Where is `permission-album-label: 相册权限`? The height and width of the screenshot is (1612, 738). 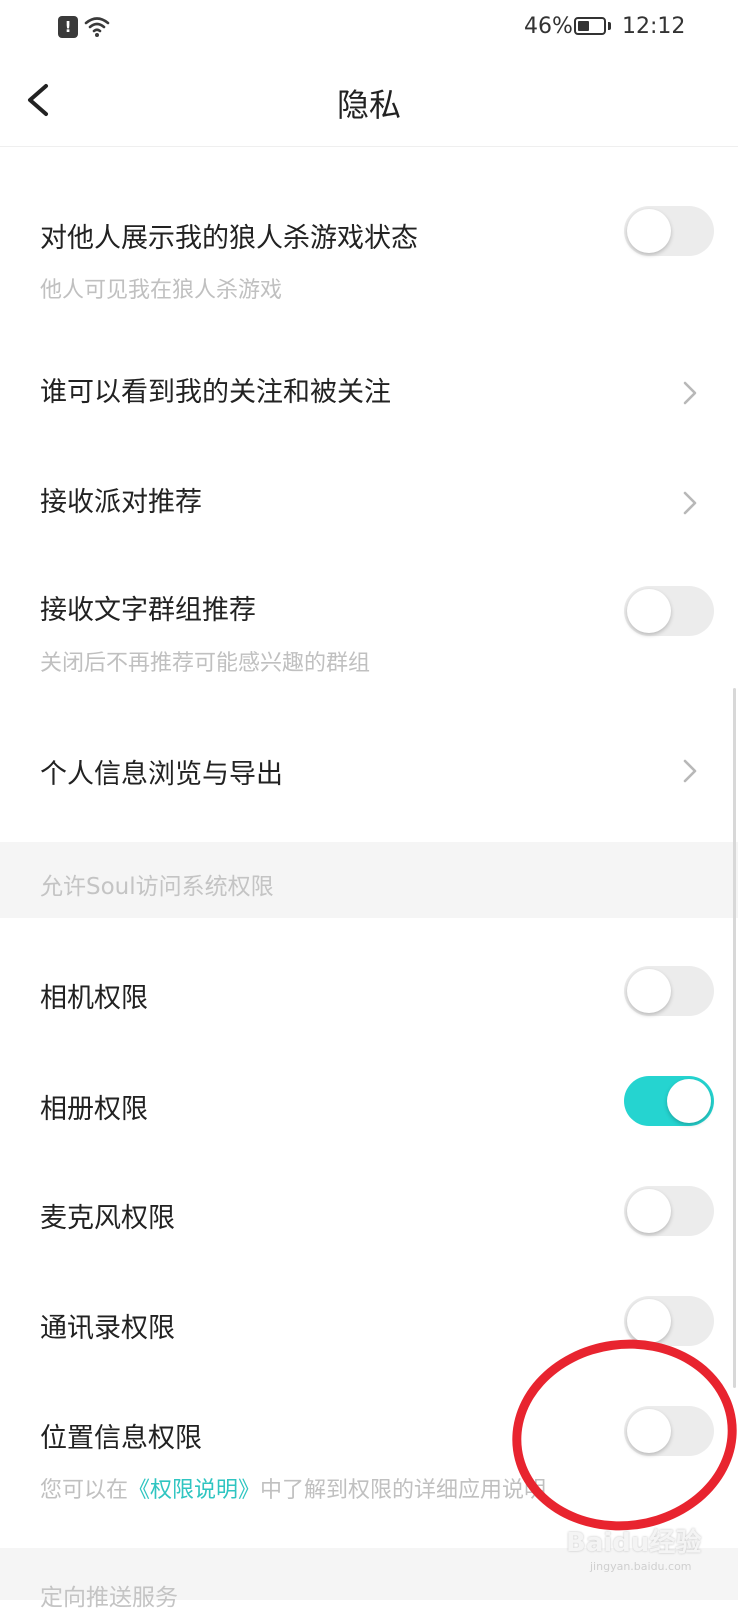
permission-album-label: 相册权限 is located at coordinates (94, 1109).